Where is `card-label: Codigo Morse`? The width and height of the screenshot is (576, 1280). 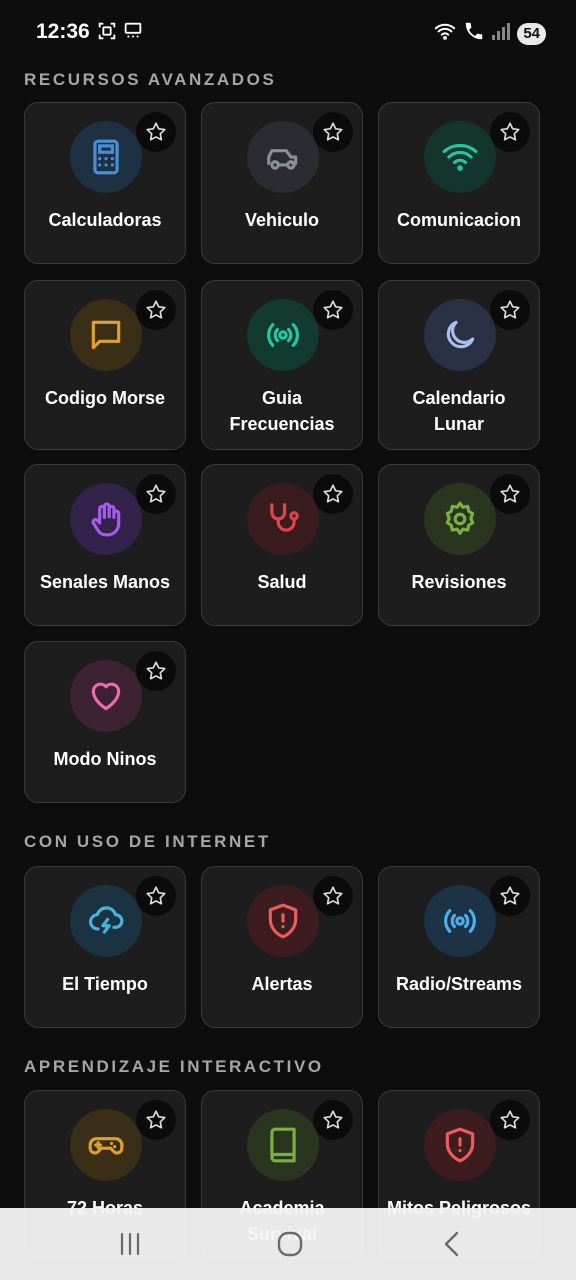
card-label: Codigo Morse is located at coordinates (105, 398).